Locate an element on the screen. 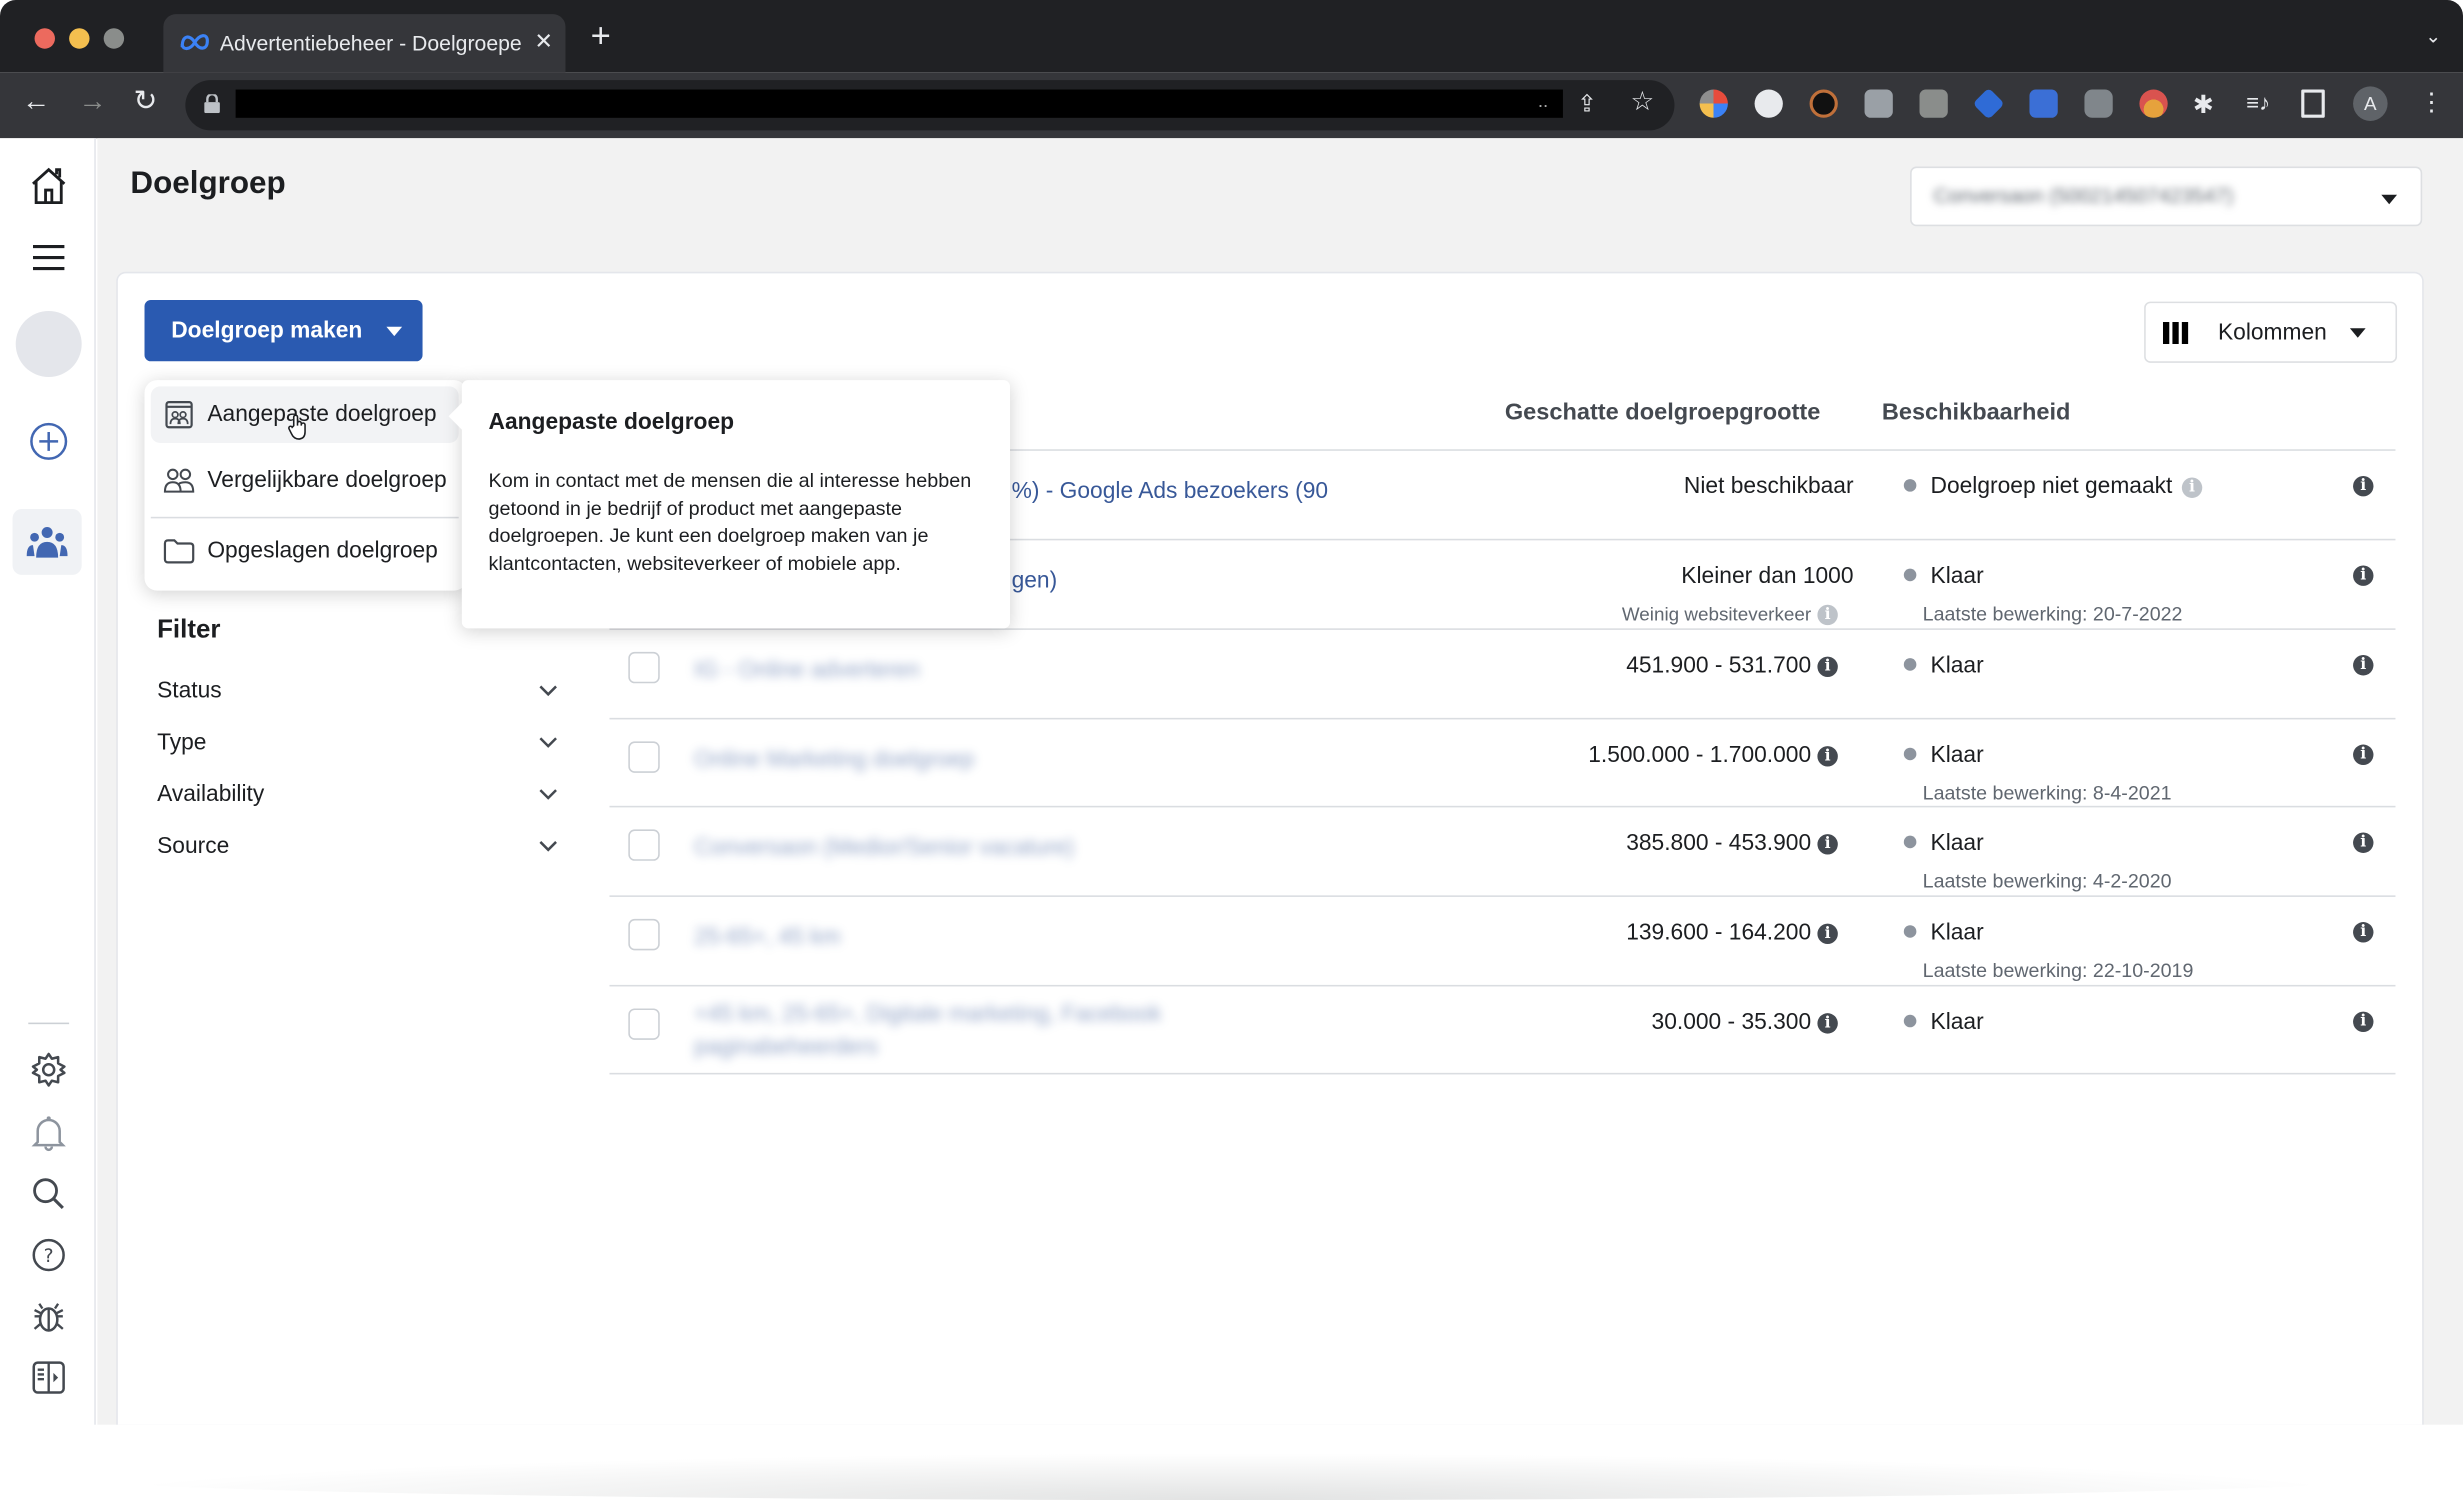  help-icon: ? is located at coordinates (49, 1255).